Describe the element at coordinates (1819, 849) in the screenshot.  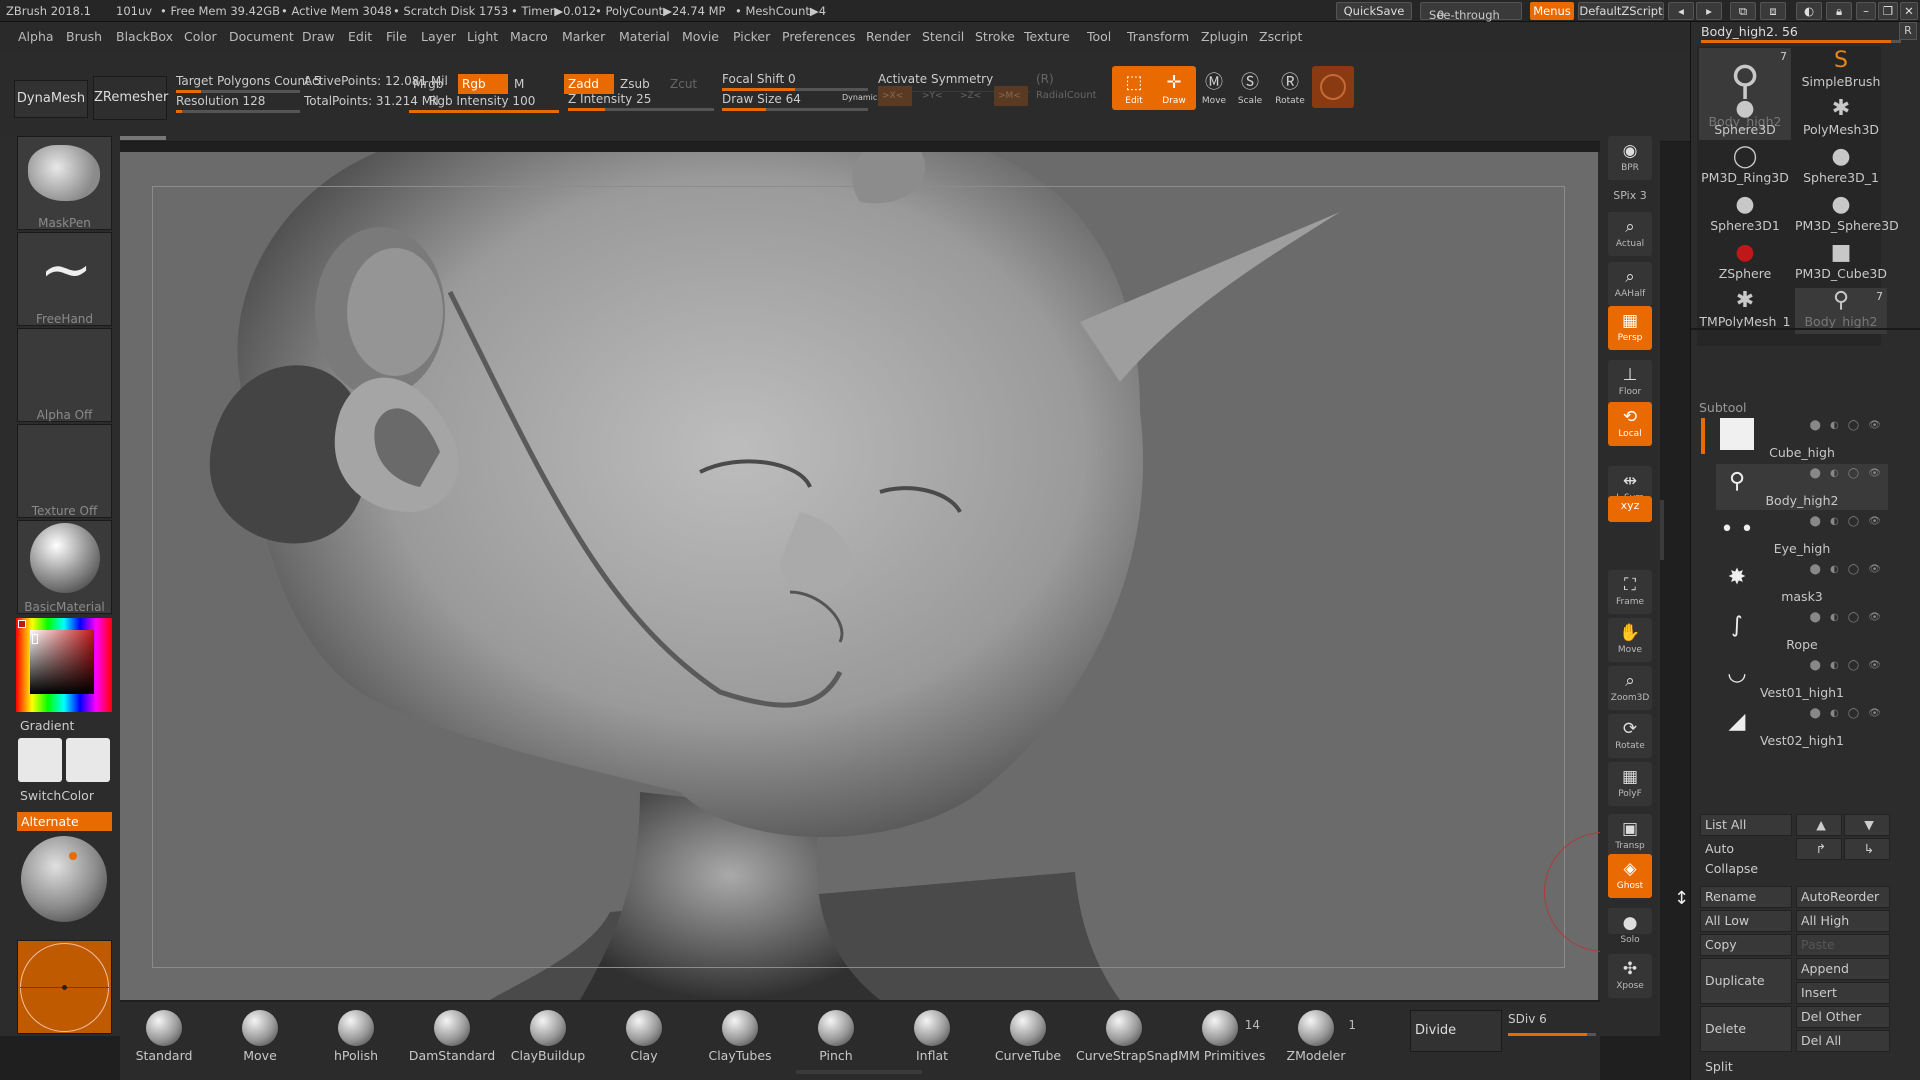
I see `move-to-top-icon: ↱` at that location.